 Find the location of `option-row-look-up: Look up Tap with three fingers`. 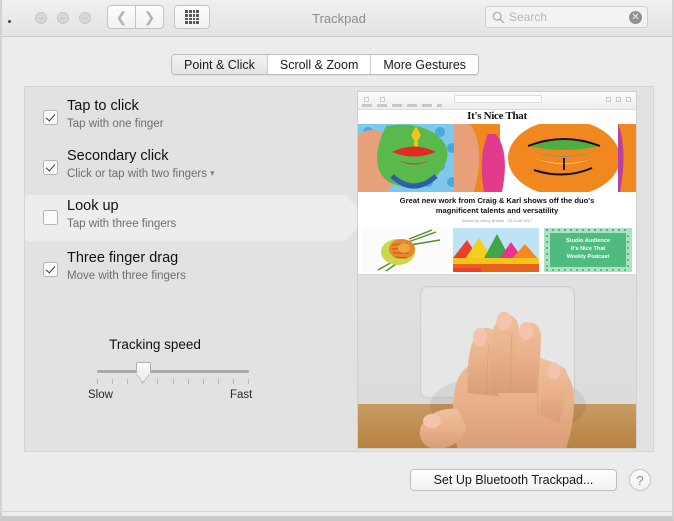

option-row-look-up: Look up Tap with three fingers is located at coordinates (196, 218).